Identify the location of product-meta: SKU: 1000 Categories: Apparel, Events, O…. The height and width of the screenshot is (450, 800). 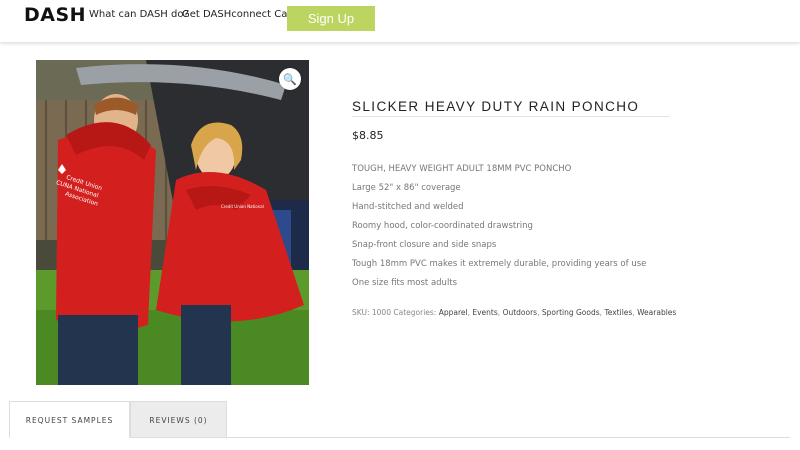
(514, 312).